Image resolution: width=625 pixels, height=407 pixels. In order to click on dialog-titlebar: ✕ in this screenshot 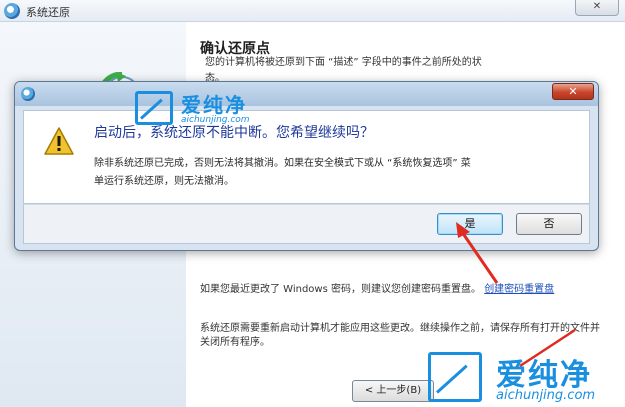, I will do `click(306, 94)`.